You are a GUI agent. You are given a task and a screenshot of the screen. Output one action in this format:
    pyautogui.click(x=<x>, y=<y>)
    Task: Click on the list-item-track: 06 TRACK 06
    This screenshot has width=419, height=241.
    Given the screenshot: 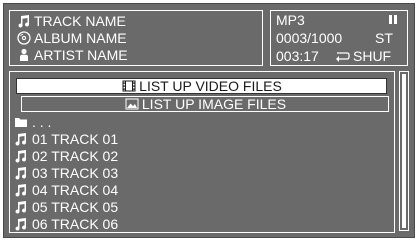 What is the action you would take?
    pyautogui.click(x=65, y=224)
    